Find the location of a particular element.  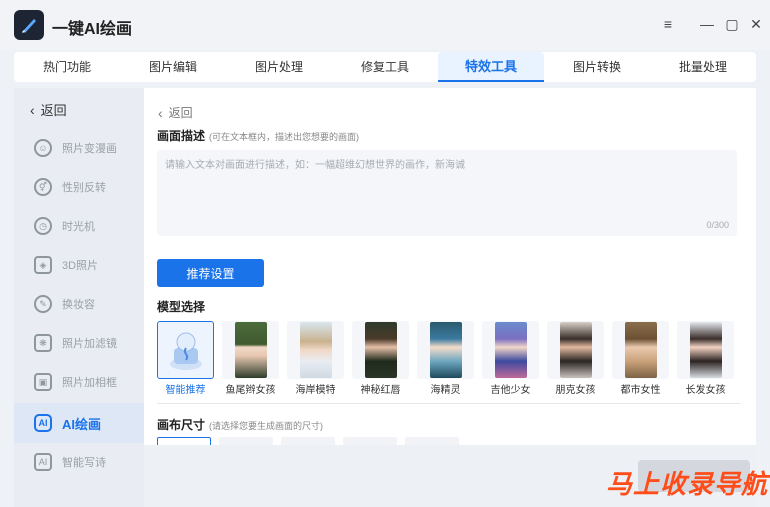

canvas-title: 画布尺寸 is located at coordinates (181, 425).